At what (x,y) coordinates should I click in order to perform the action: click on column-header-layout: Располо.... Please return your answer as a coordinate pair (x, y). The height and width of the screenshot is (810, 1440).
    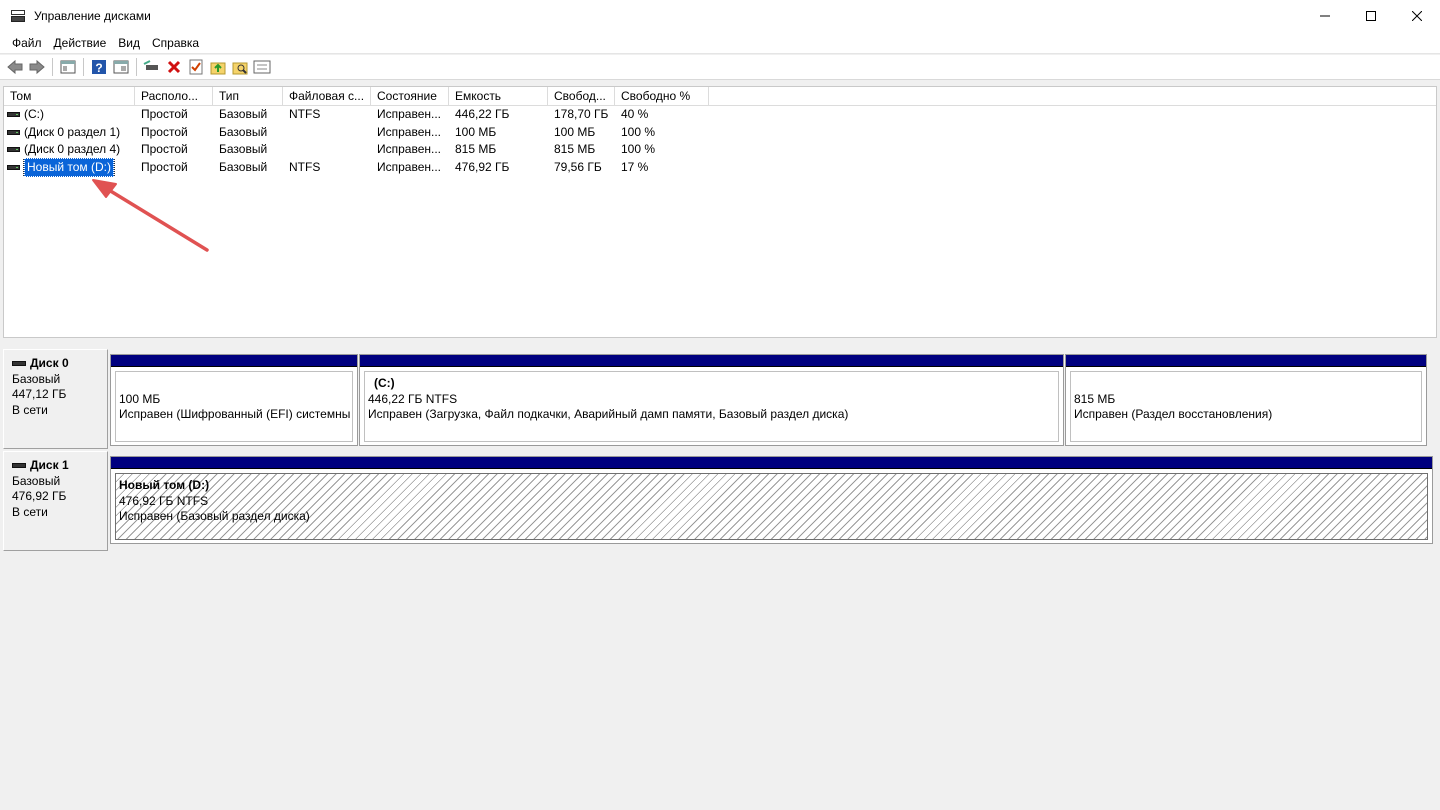
    Looking at the image, I should click on (174, 96).